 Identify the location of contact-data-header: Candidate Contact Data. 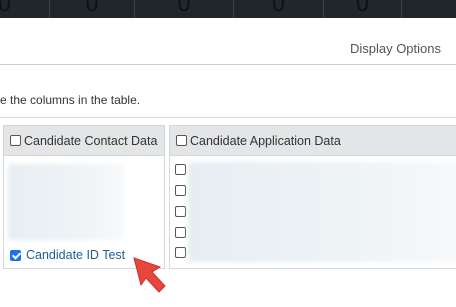
(84, 141).